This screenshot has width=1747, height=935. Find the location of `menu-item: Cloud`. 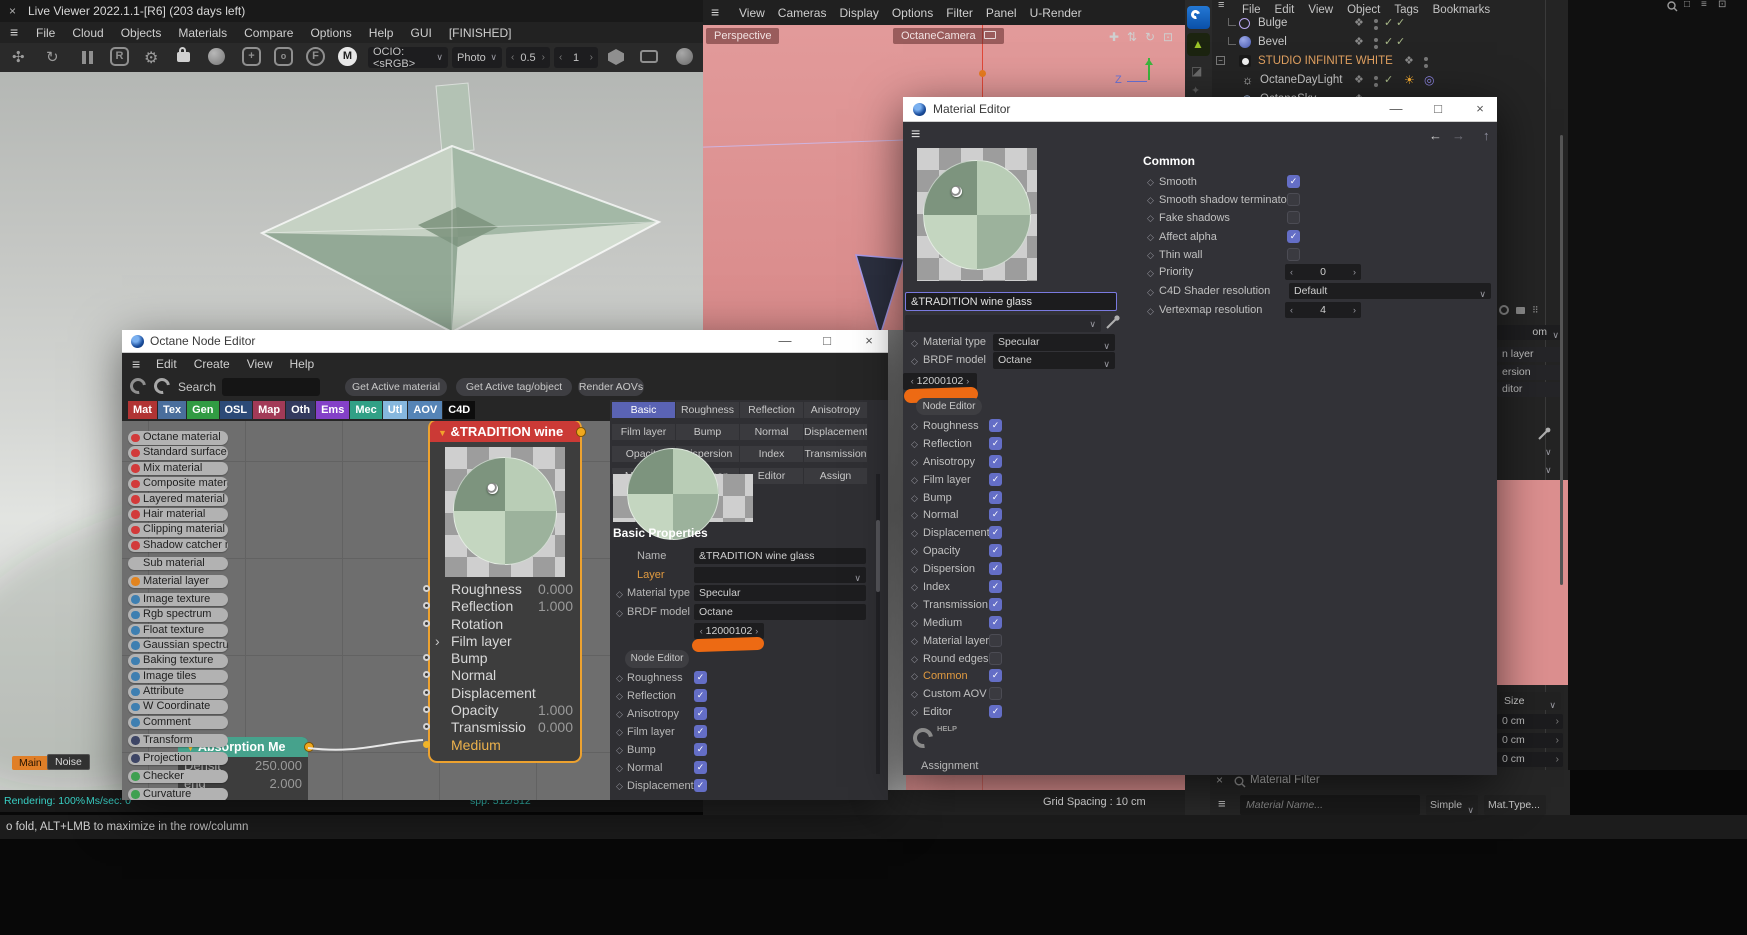

menu-item: Cloud is located at coordinates (87, 33).